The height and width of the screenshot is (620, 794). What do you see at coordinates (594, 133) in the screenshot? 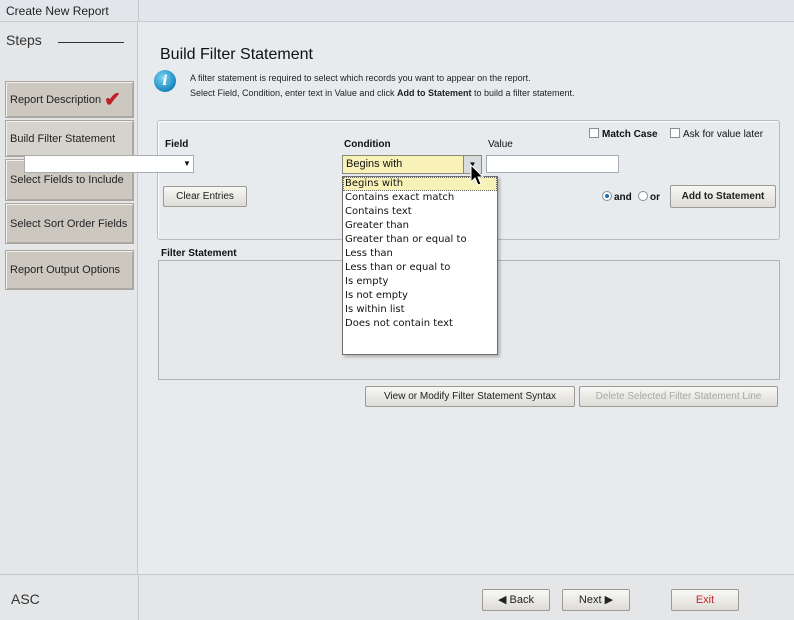
I see `match-case-checkbox` at bounding box center [594, 133].